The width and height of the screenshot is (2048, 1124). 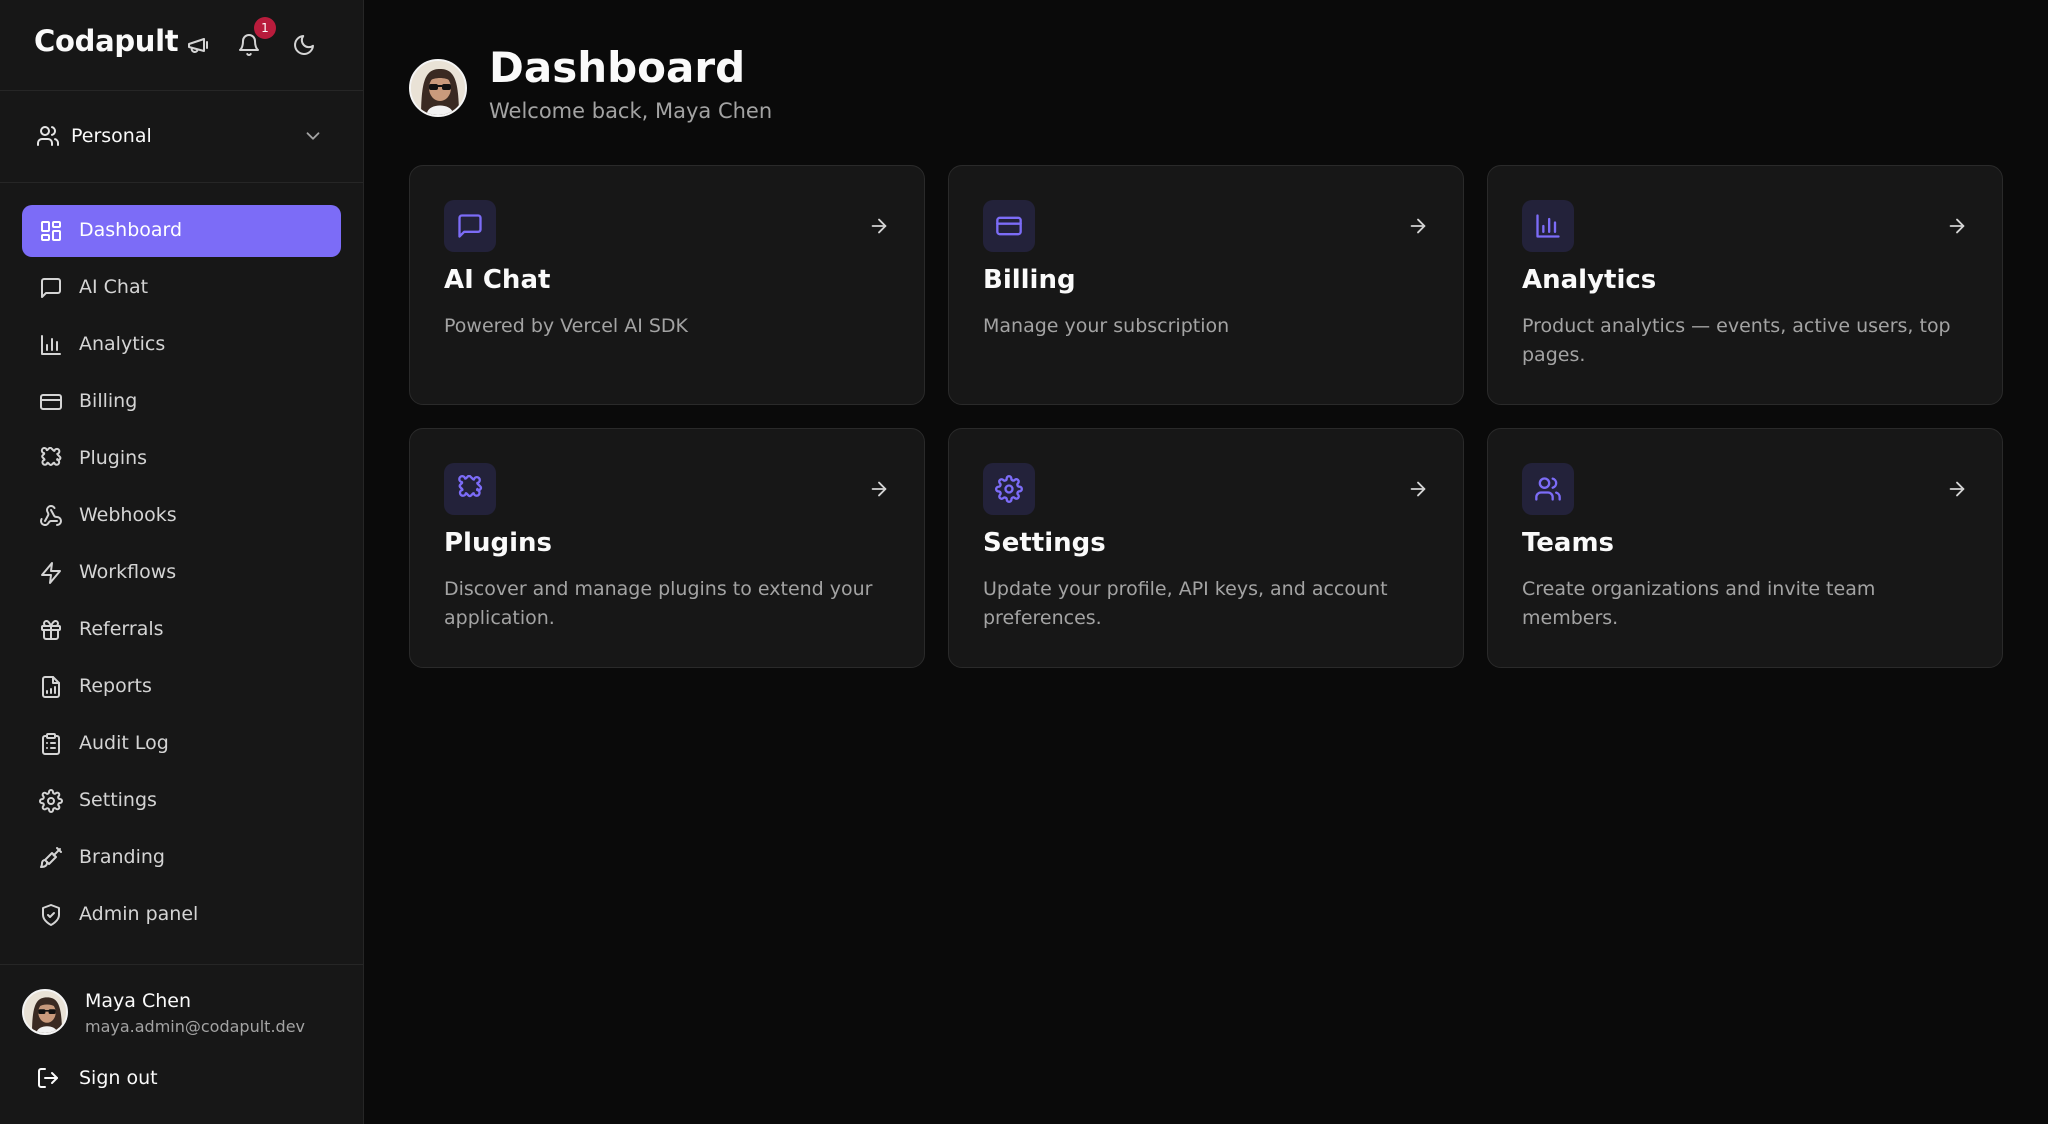 I want to click on megaphone-icon, so click(x=198, y=45).